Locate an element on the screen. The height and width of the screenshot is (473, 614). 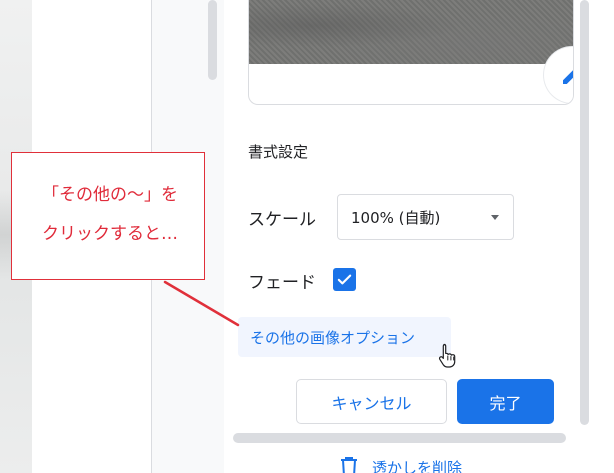
more-image-options-link: その他の画像オプション is located at coordinates (344, 337).